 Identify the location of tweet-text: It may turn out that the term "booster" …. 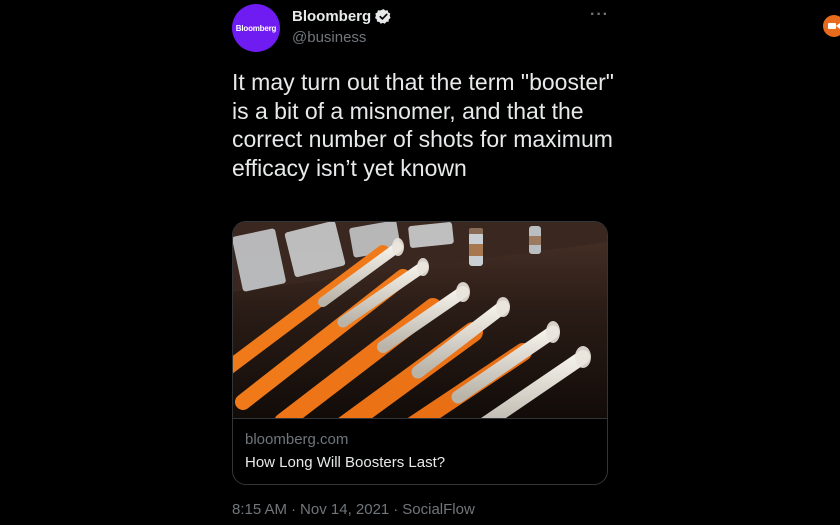
(423, 125).